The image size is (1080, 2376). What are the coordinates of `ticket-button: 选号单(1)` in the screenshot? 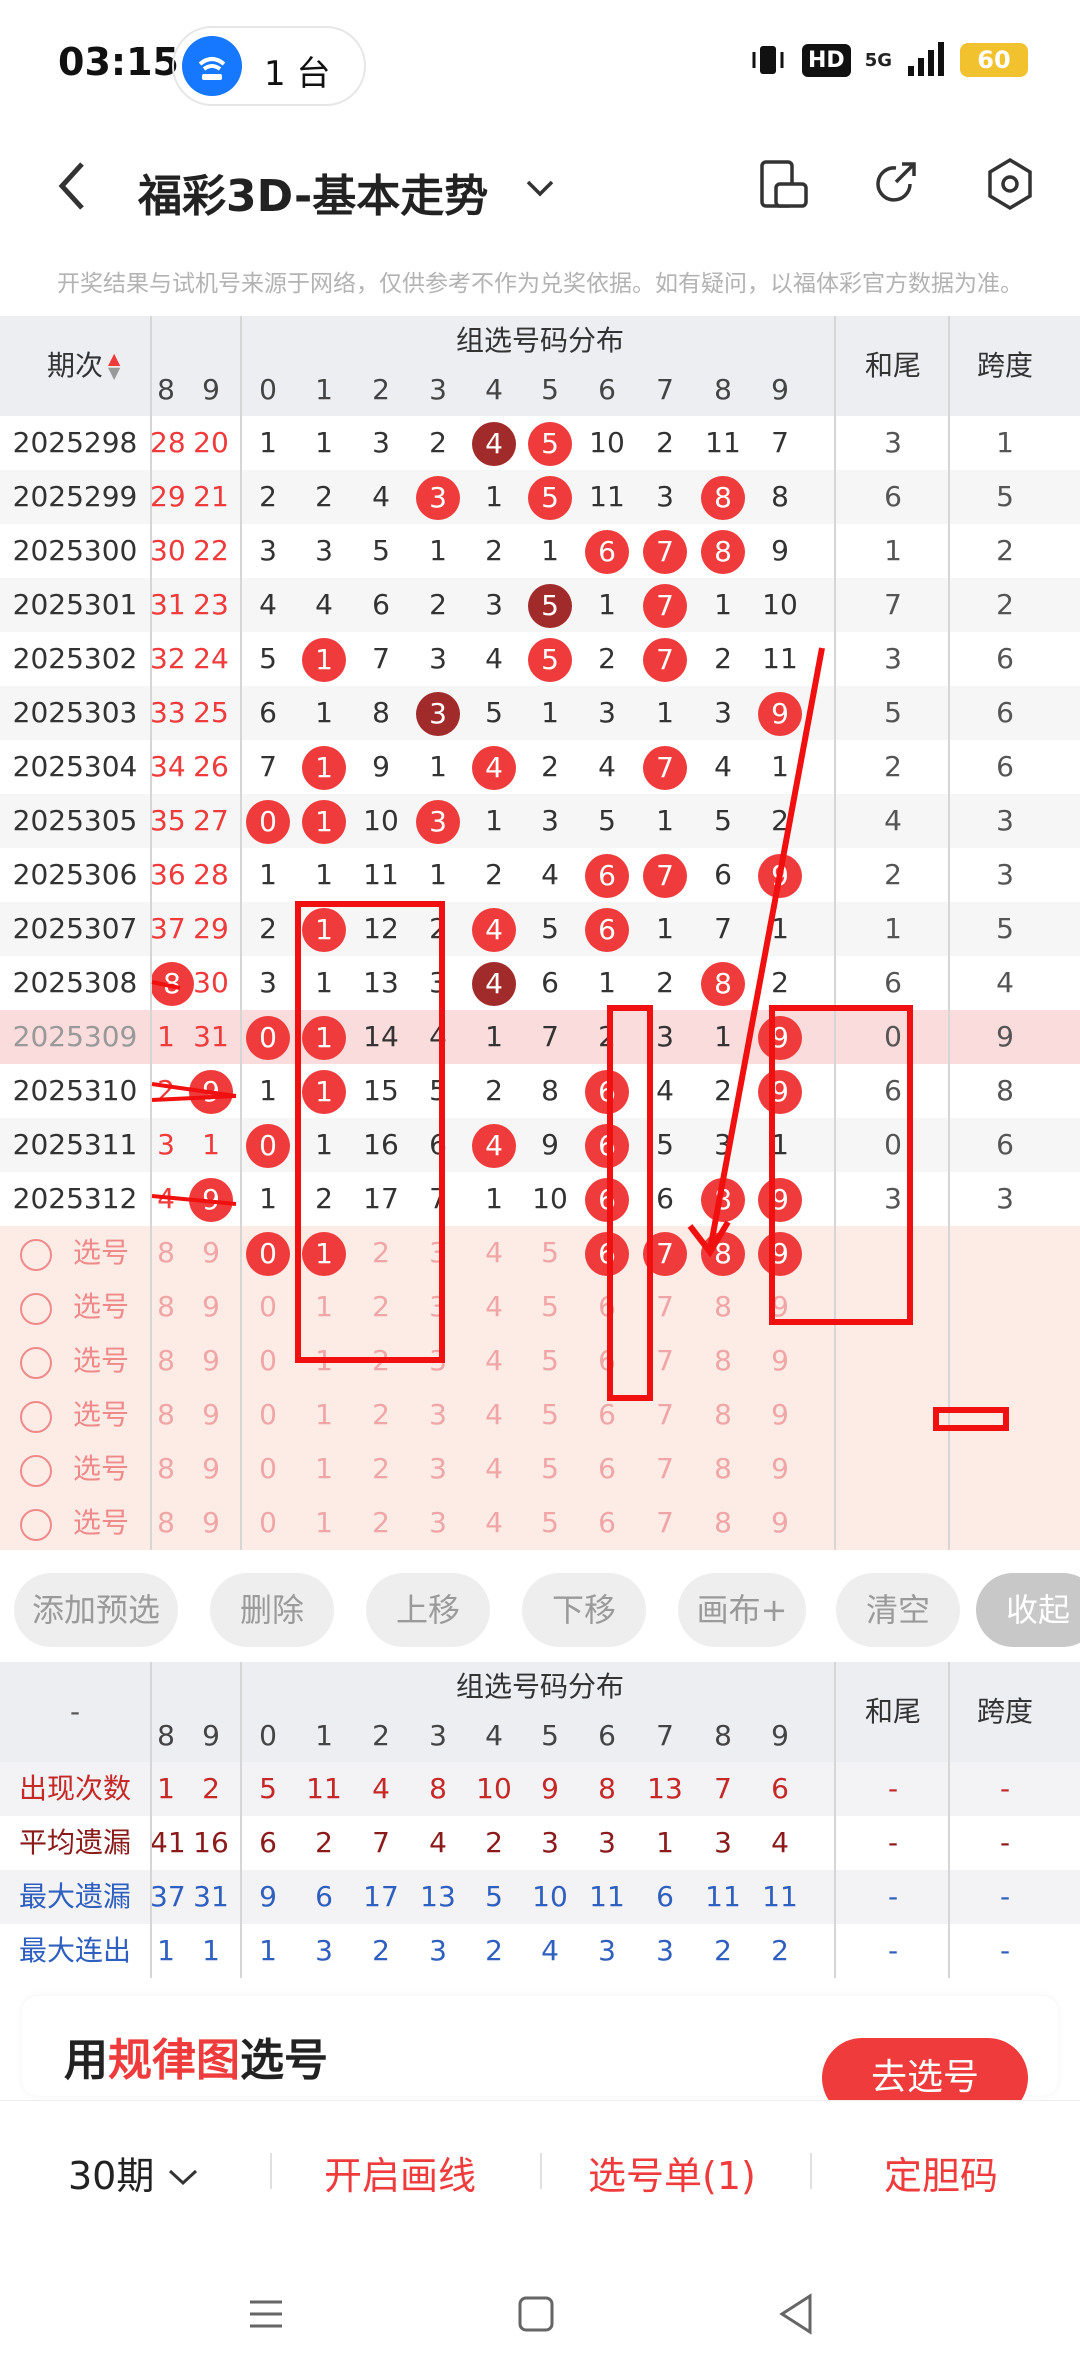 It's located at (672, 2172).